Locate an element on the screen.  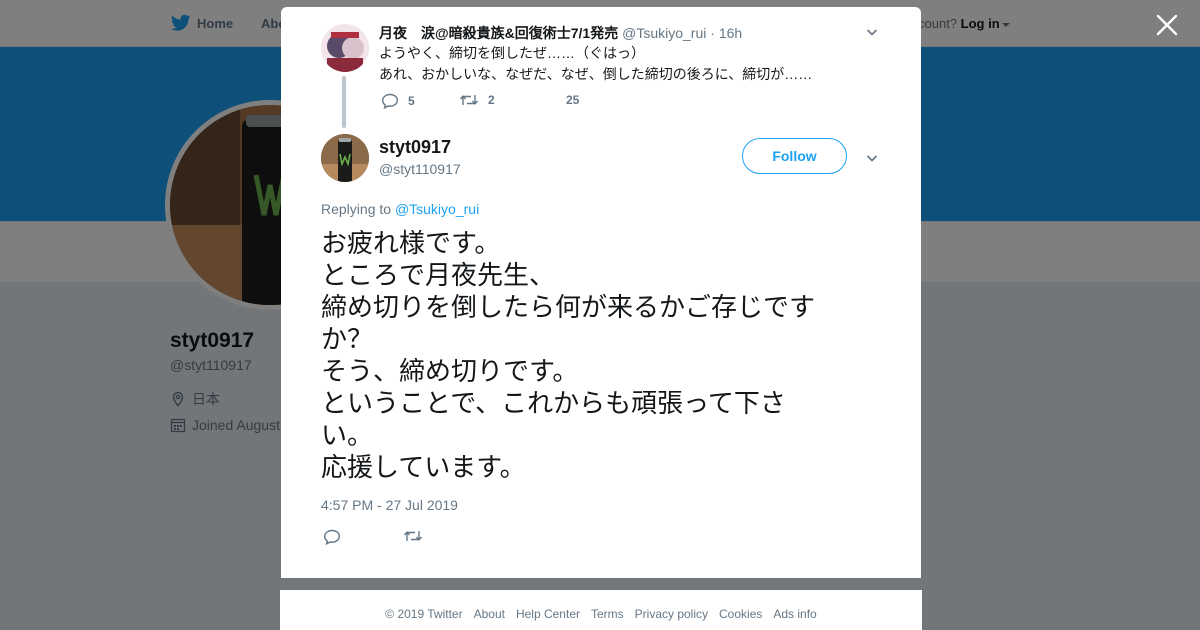
footer-copyright: © 2019 Twitter is located at coordinates (424, 614).